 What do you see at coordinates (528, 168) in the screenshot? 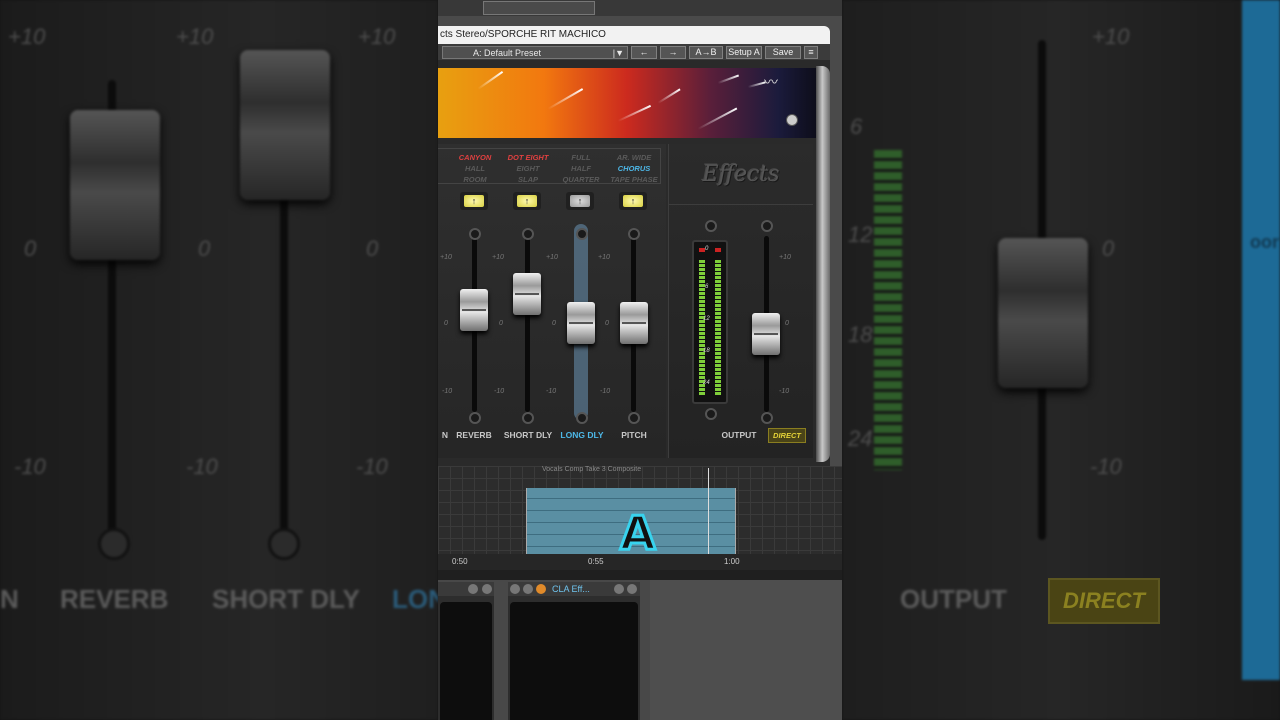
I see `mode-option: EIGHT` at bounding box center [528, 168].